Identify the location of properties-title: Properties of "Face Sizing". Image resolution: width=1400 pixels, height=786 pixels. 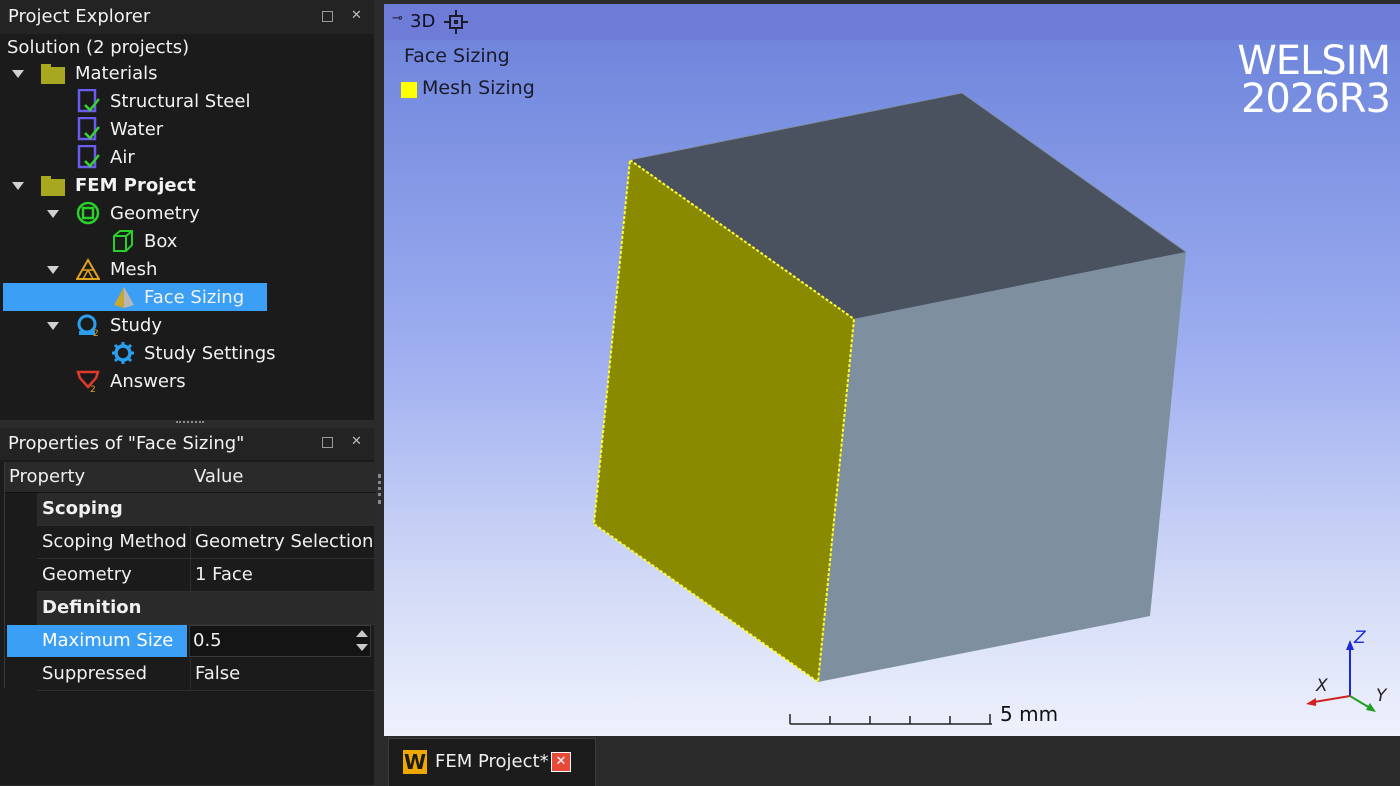
(187, 444).